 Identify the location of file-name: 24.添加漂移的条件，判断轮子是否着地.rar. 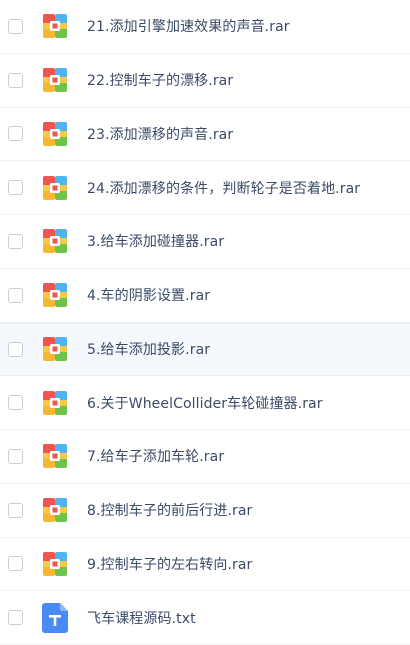
(223, 188).